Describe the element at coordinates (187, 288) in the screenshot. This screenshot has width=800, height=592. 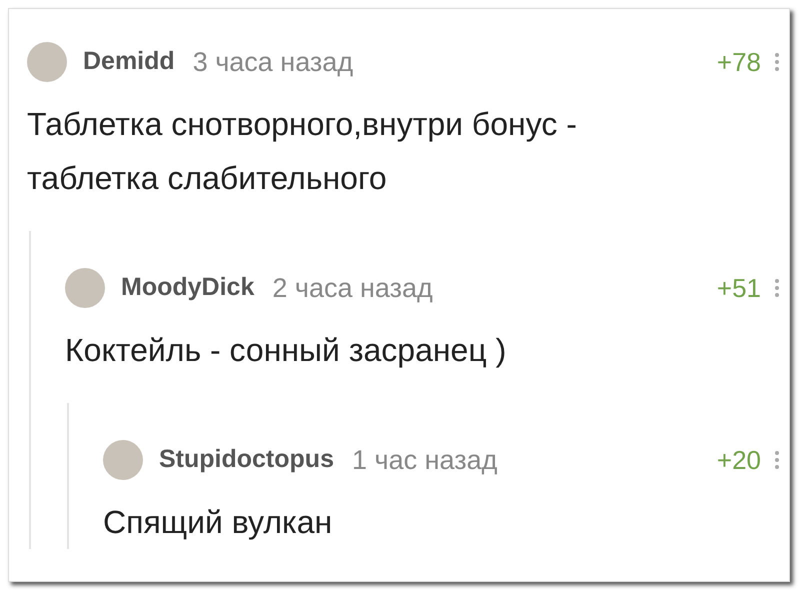
I see `author-name: MoodyDick` at that location.